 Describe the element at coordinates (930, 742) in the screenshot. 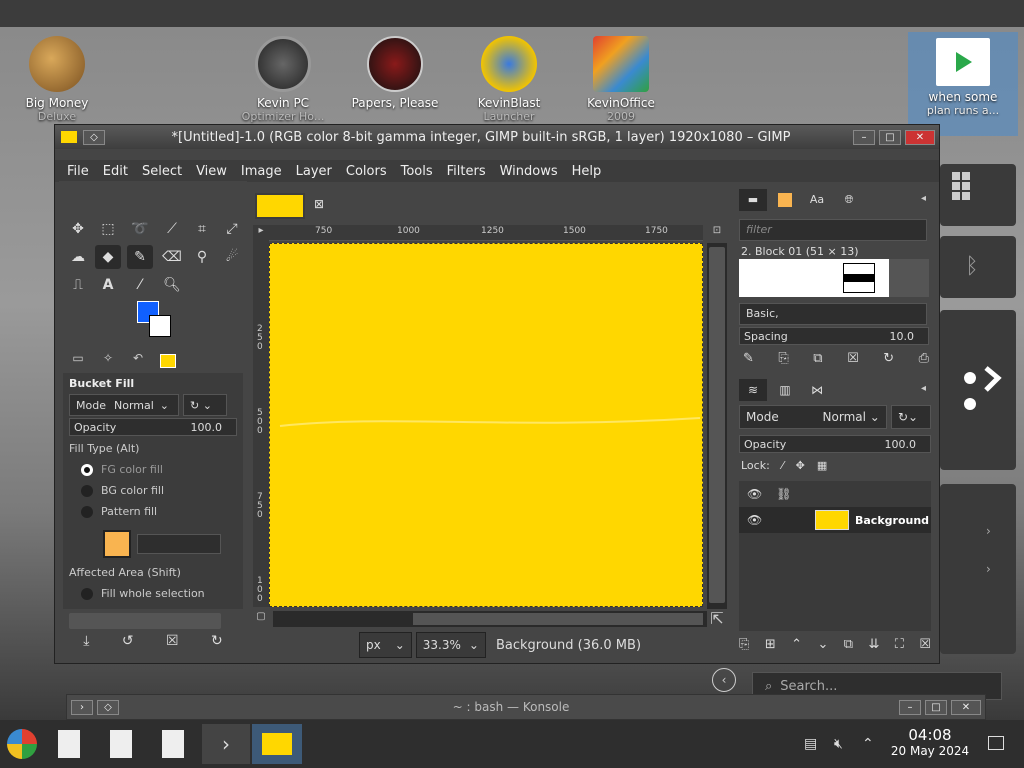

I see `clock: 04:08 20 May 2024` at that location.